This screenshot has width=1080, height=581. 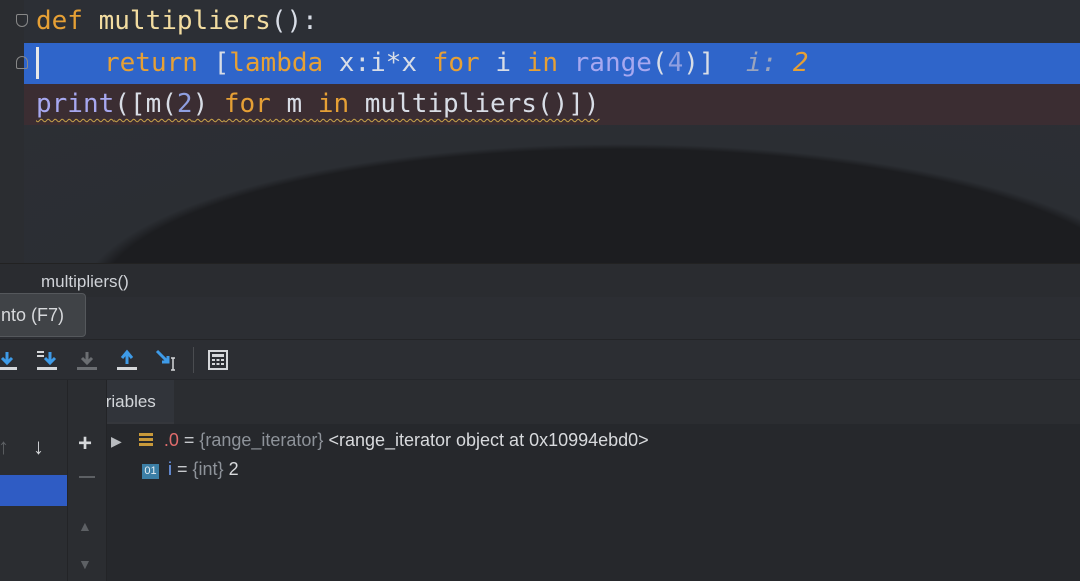 I want to click on add-watch-icon: +, so click(x=85, y=444).